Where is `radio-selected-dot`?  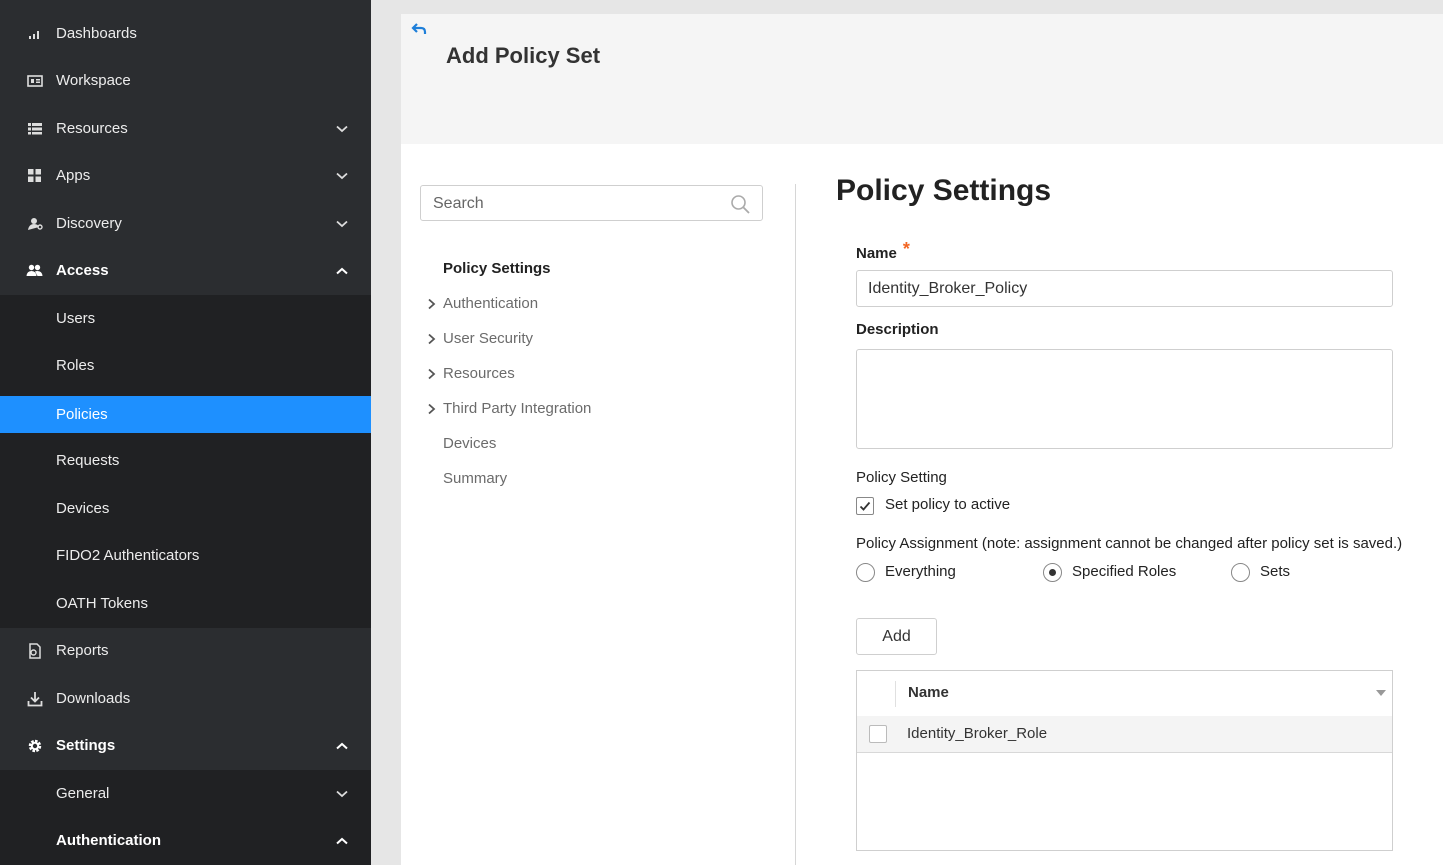 radio-selected-dot is located at coordinates (1052, 572).